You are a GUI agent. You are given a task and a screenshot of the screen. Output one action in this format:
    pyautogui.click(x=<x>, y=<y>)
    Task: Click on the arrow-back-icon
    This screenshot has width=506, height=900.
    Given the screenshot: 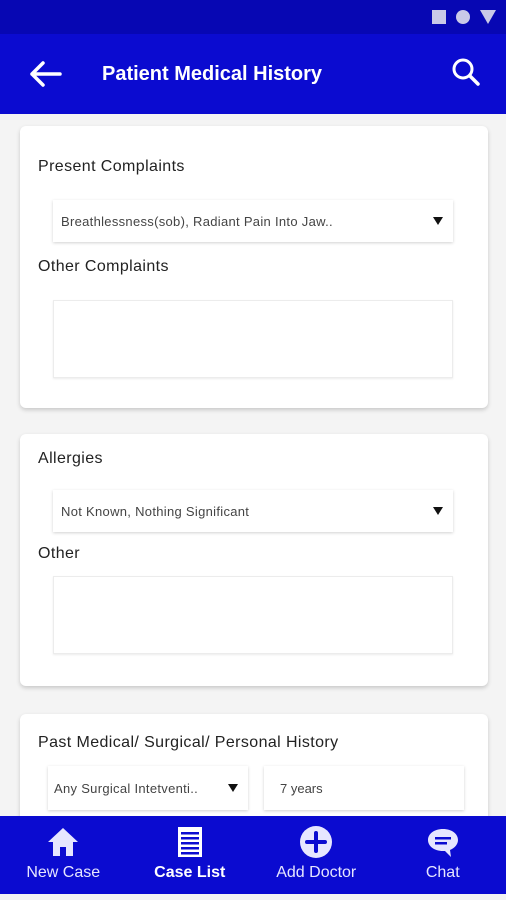 What is the action you would take?
    pyautogui.click(x=46, y=74)
    